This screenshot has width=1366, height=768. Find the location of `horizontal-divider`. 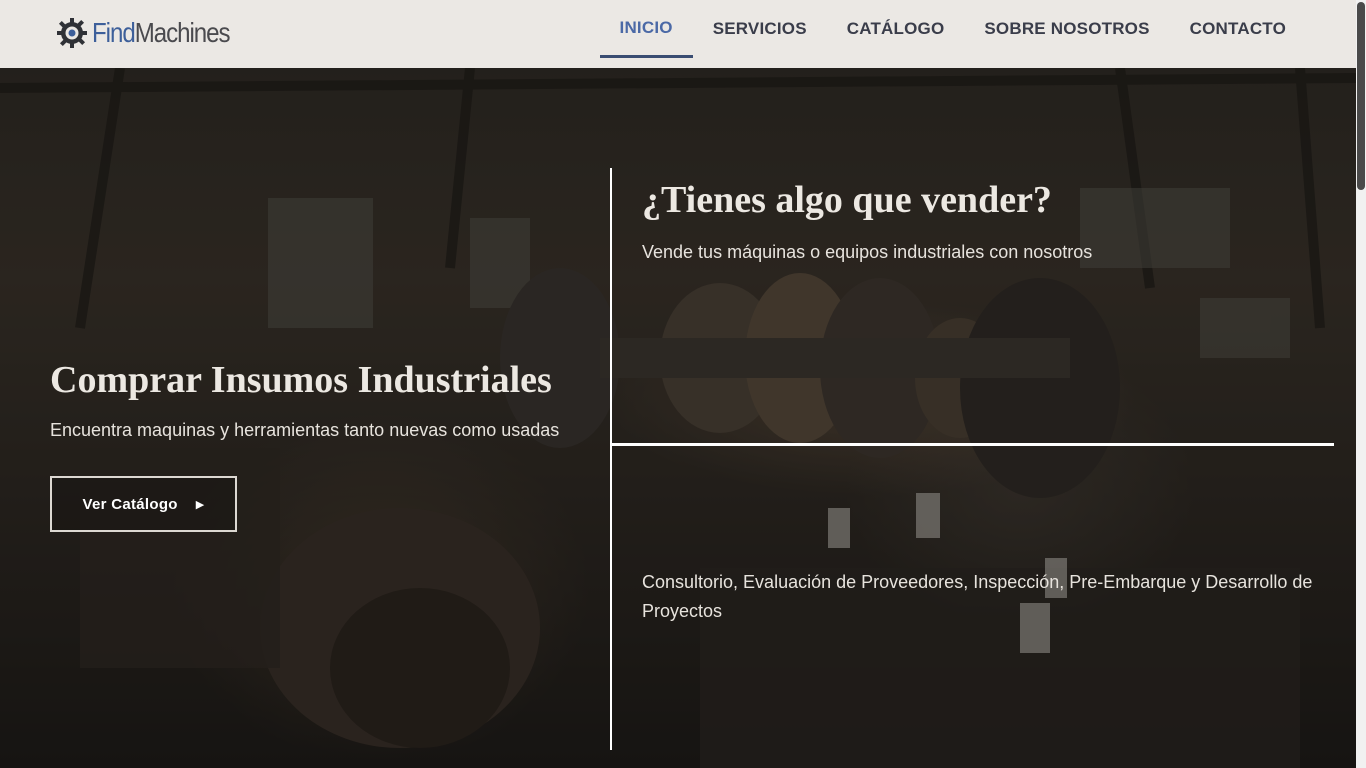

horizontal-divider is located at coordinates (973, 444).